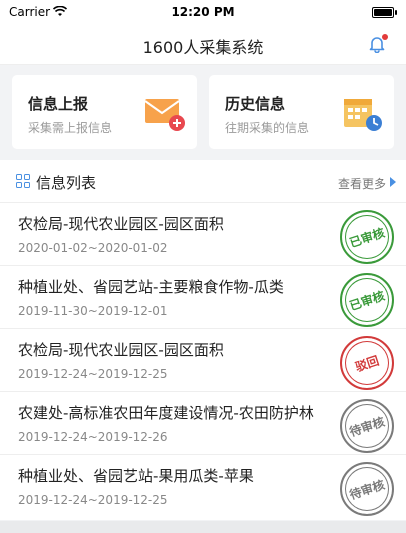 This screenshot has height=533, width=406. What do you see at coordinates (93, 437) in the screenshot?
I see `item-date: 2019-12-24~2019-12-26` at bounding box center [93, 437].